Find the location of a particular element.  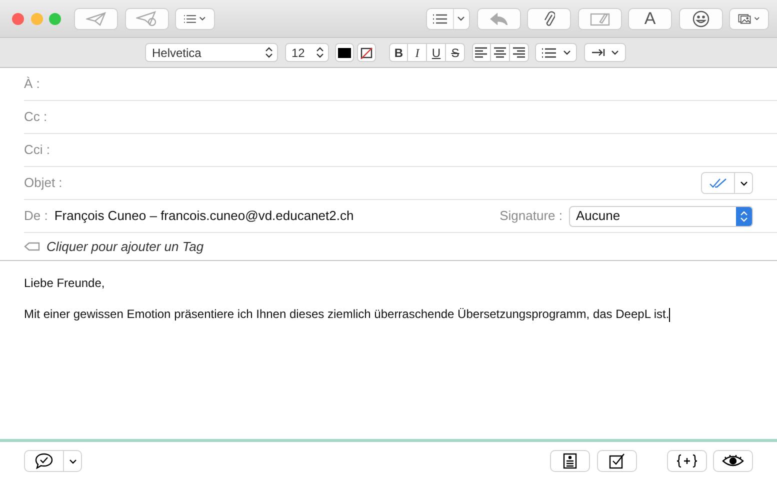

preview-button is located at coordinates (733, 461).